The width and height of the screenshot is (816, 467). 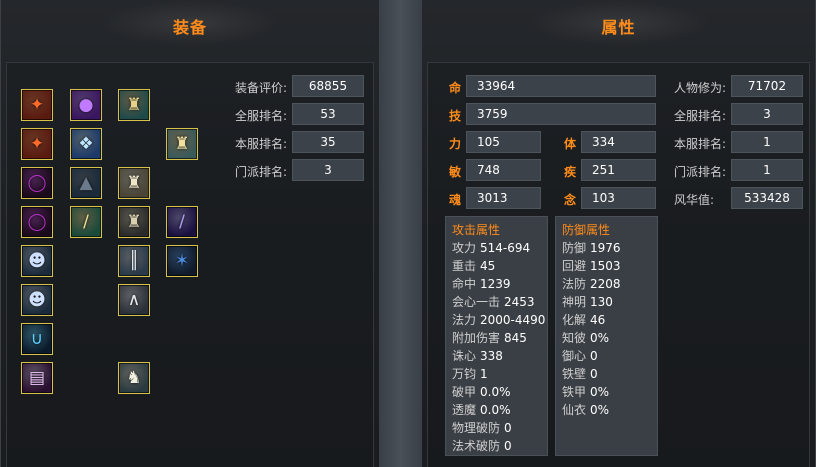 I want to click on equipment-slot: ❖, so click(x=86, y=144).